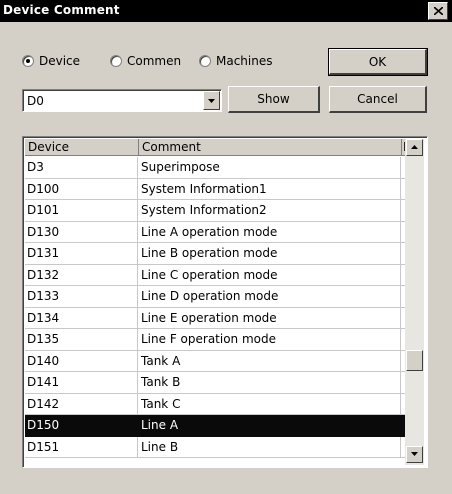 This screenshot has width=452, height=494. What do you see at coordinates (270, 231) in the screenshot?
I see `cell-comment: Line A operation mode` at bounding box center [270, 231].